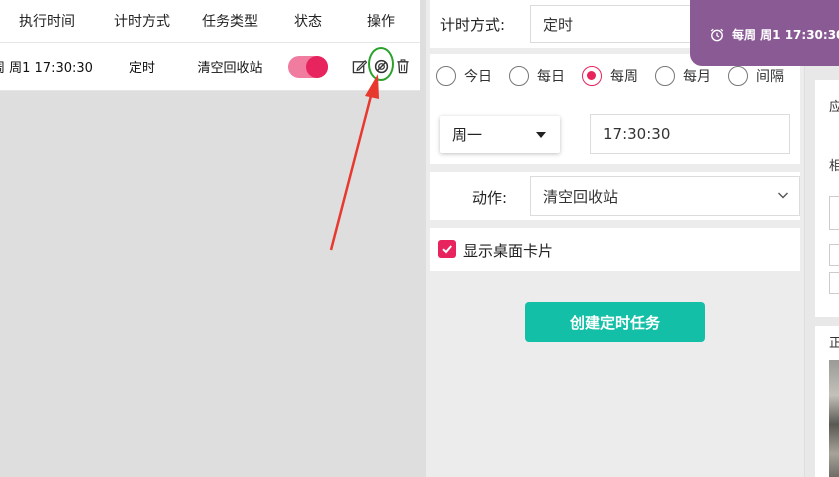  What do you see at coordinates (500, 134) in the screenshot?
I see `weekday-dropdown: 周一` at bounding box center [500, 134].